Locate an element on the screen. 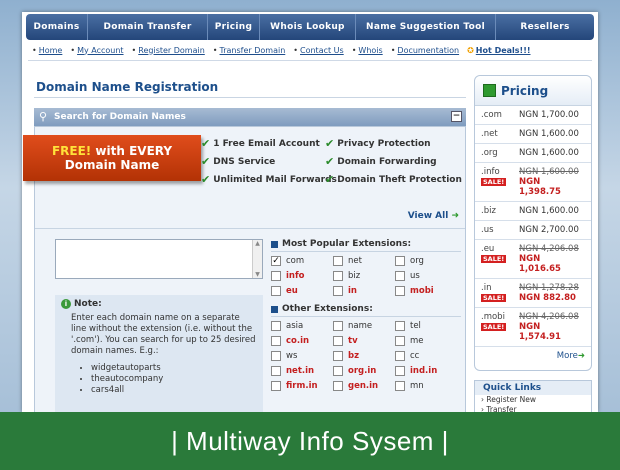  extension-option: ✓ com is located at coordinates (302, 261).